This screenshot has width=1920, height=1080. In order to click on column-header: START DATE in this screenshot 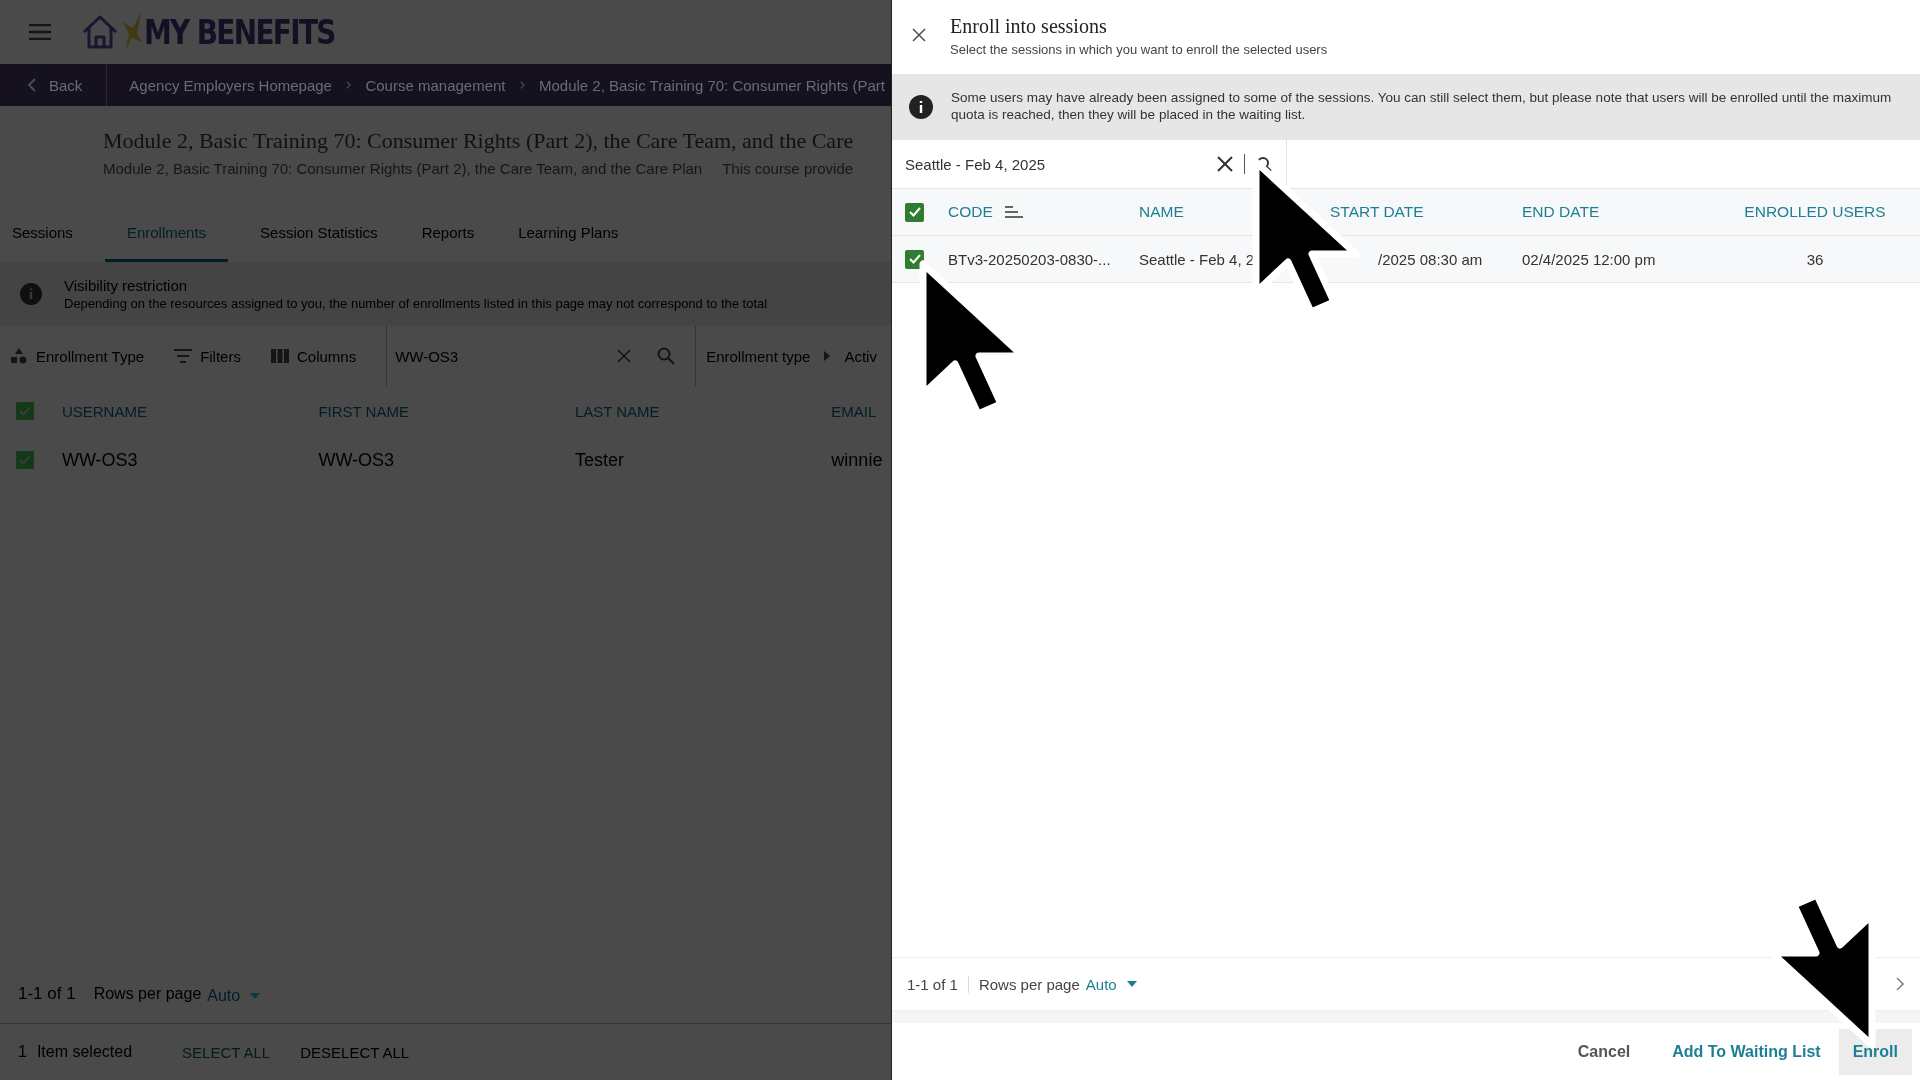, I will do `click(1426, 212)`.